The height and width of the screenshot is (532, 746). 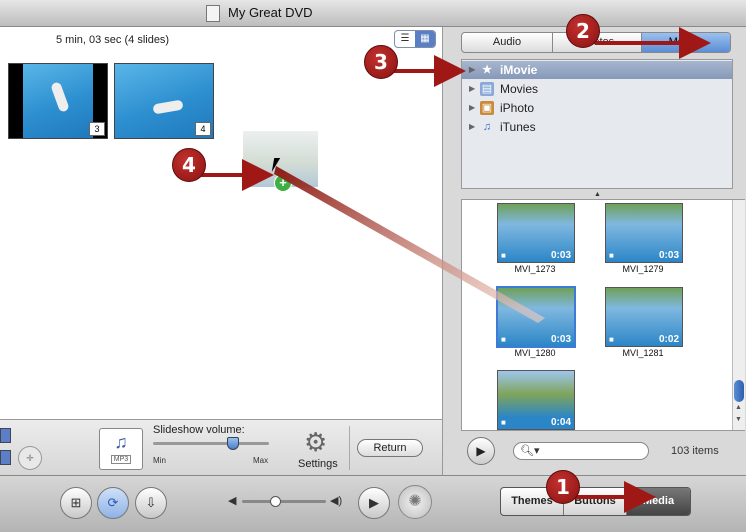 What do you see at coordinates (113, 503) in the screenshot?
I see `motion-button: ⟳` at bounding box center [113, 503].